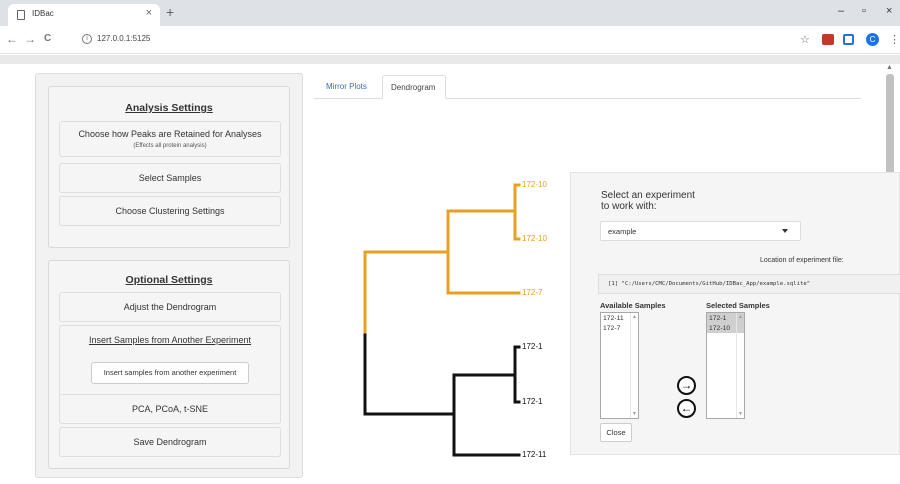 The image size is (900, 484). I want to click on adjust-dendrogram-button: Adjust the Dendrogram, so click(170, 307).